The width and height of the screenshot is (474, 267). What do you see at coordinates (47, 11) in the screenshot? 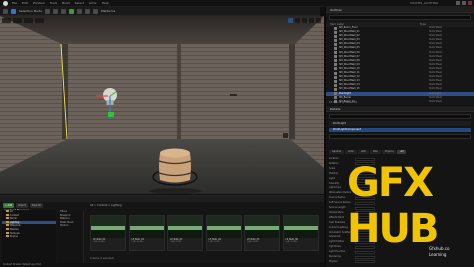
I see `add-actor-icon` at bounding box center [47, 11].